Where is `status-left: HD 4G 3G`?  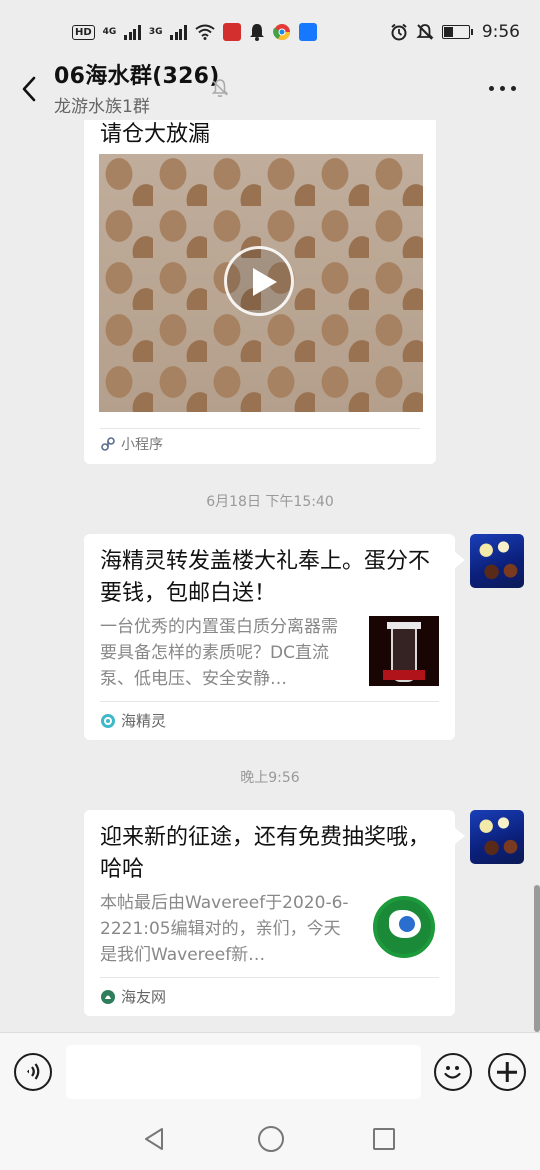
status-left: HD 4G 3G is located at coordinates (194, 32).